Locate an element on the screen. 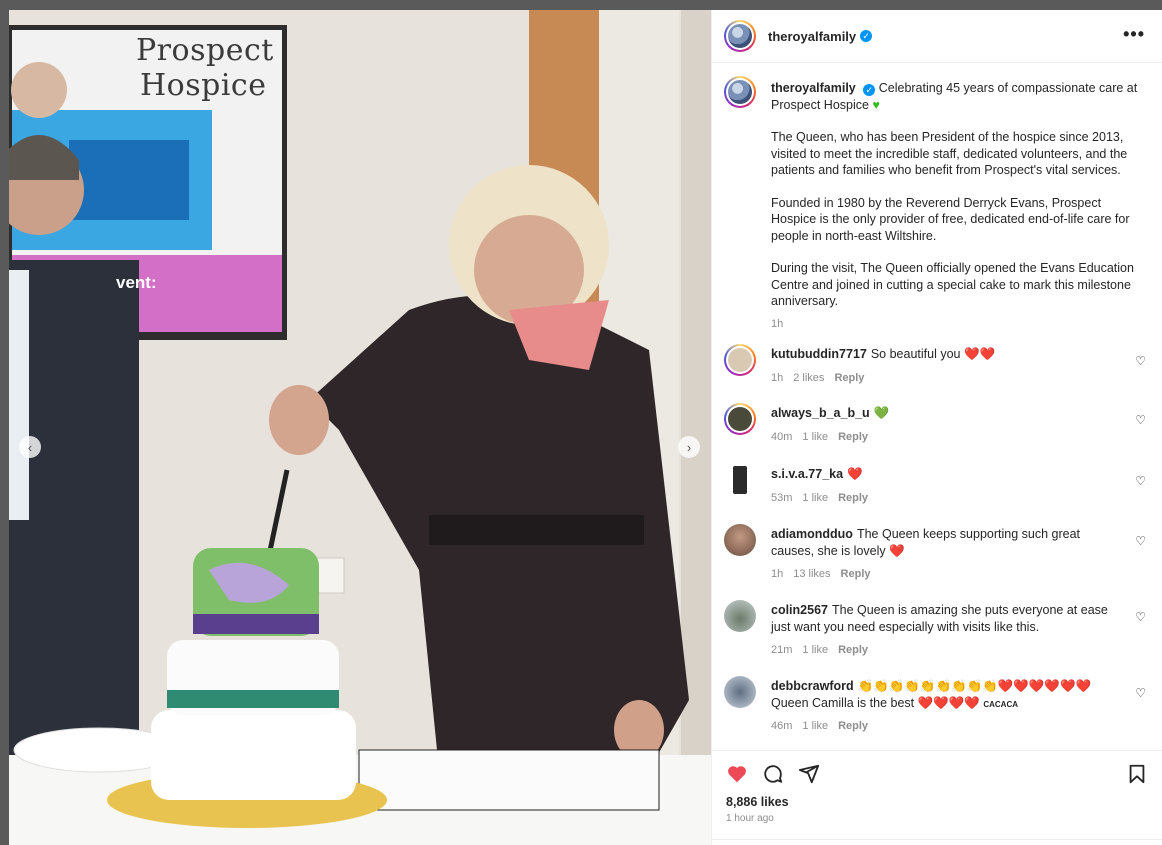  commenter-username: always_b_a_b_u is located at coordinates (820, 413).